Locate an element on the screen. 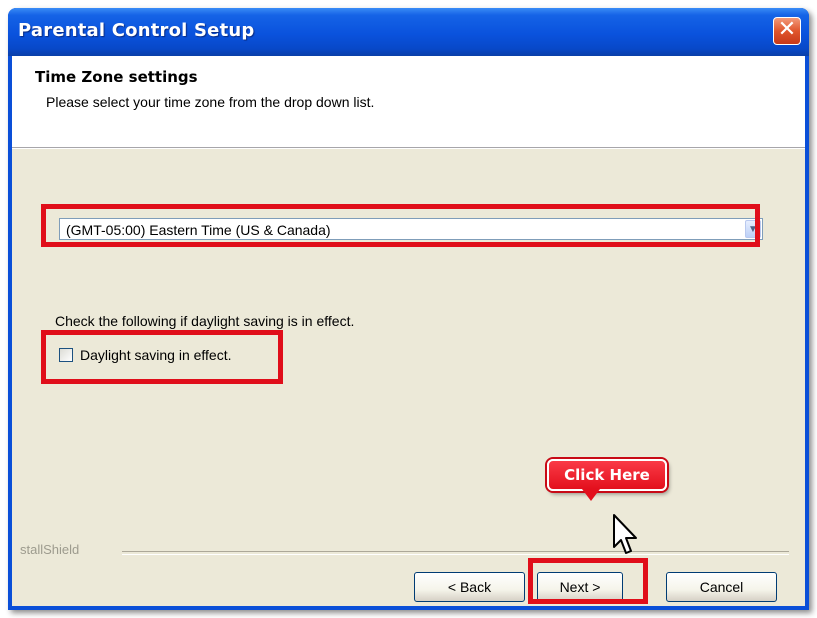 This screenshot has height=618, width=817. close-icon: ✕ is located at coordinates (787, 29).